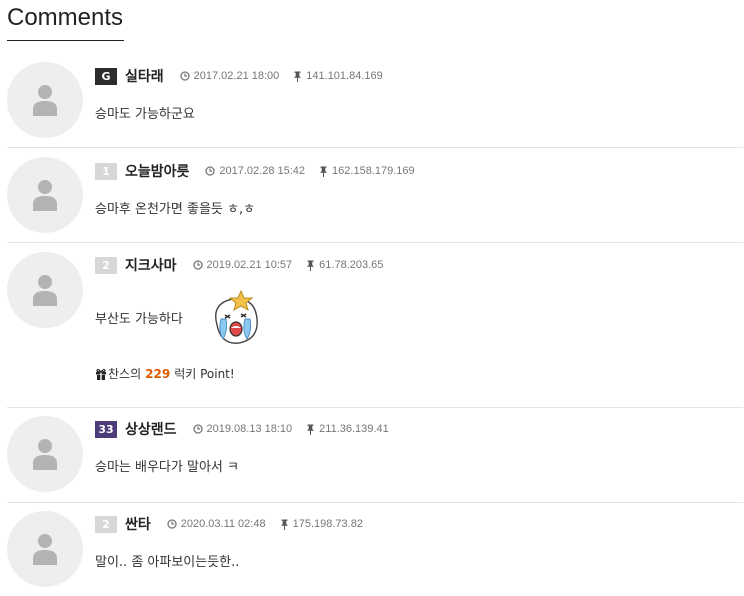 The width and height of the screenshot is (744, 596). I want to click on comment-datetime: 2017.02.28 15:42, so click(255, 171).